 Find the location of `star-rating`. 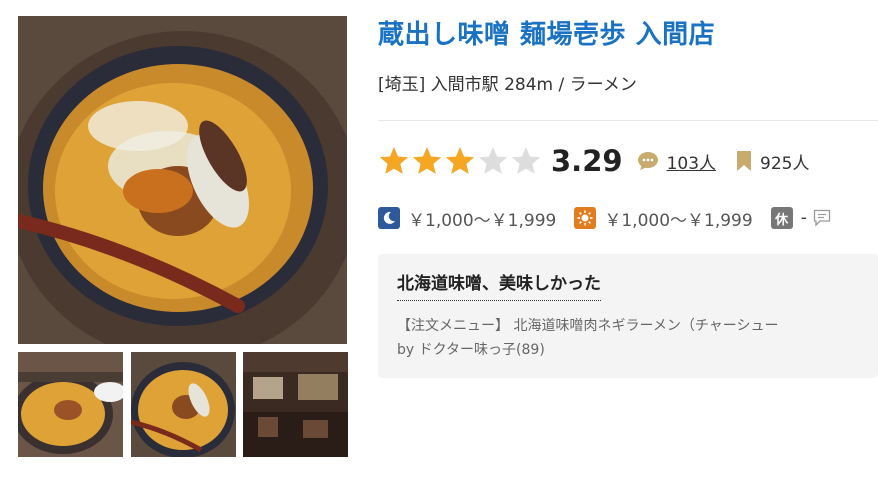

star-rating is located at coordinates (460, 161).